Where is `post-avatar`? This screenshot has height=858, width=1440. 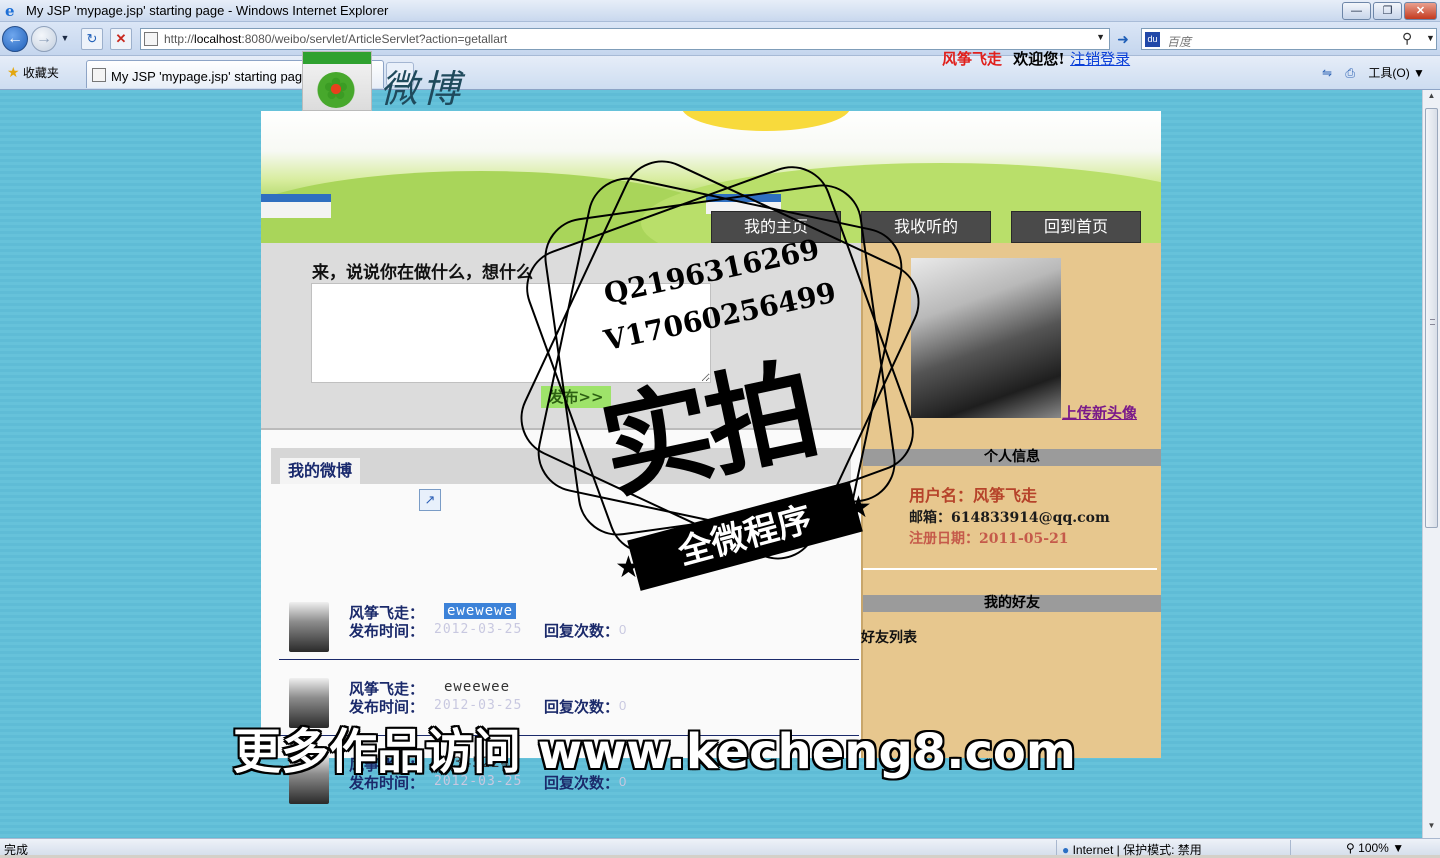
post-avatar is located at coordinates (309, 627).